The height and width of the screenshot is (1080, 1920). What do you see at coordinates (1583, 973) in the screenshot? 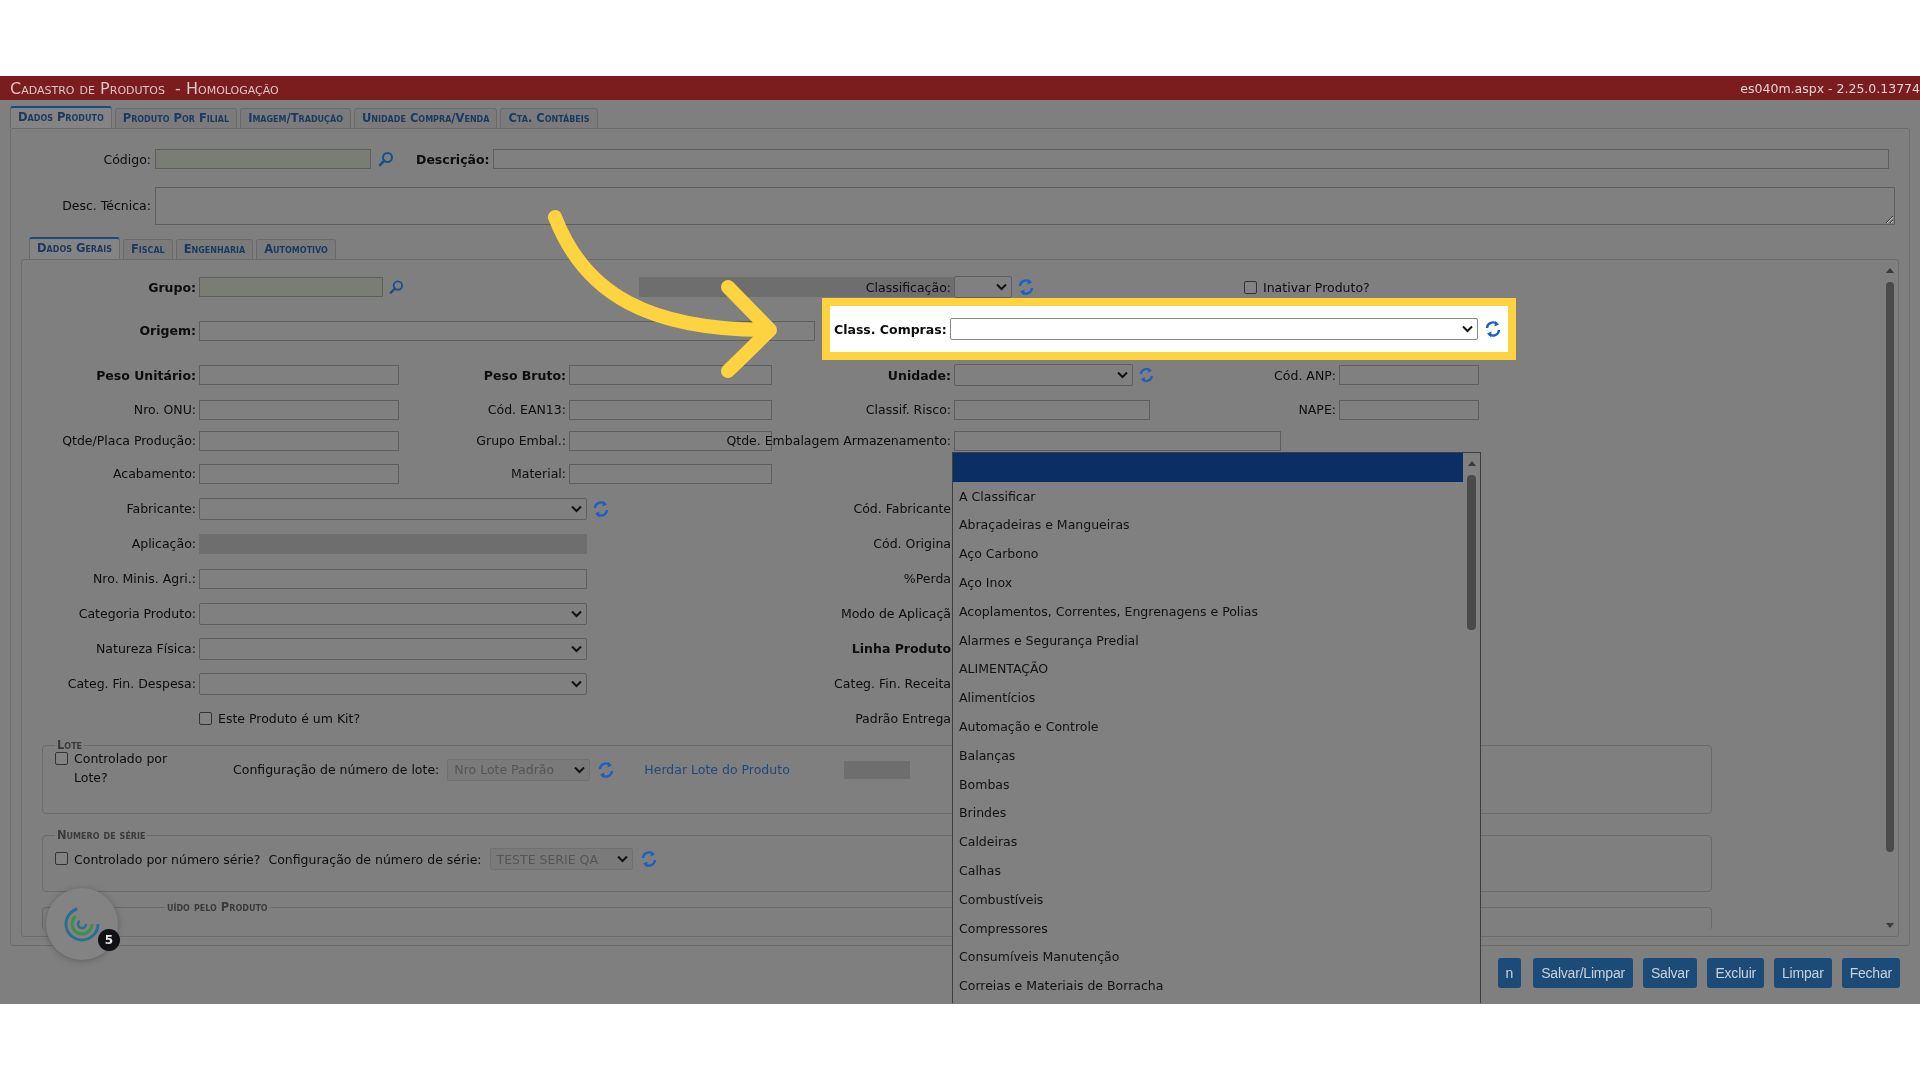
I see `action-button: Salvar/Limpar` at bounding box center [1583, 973].